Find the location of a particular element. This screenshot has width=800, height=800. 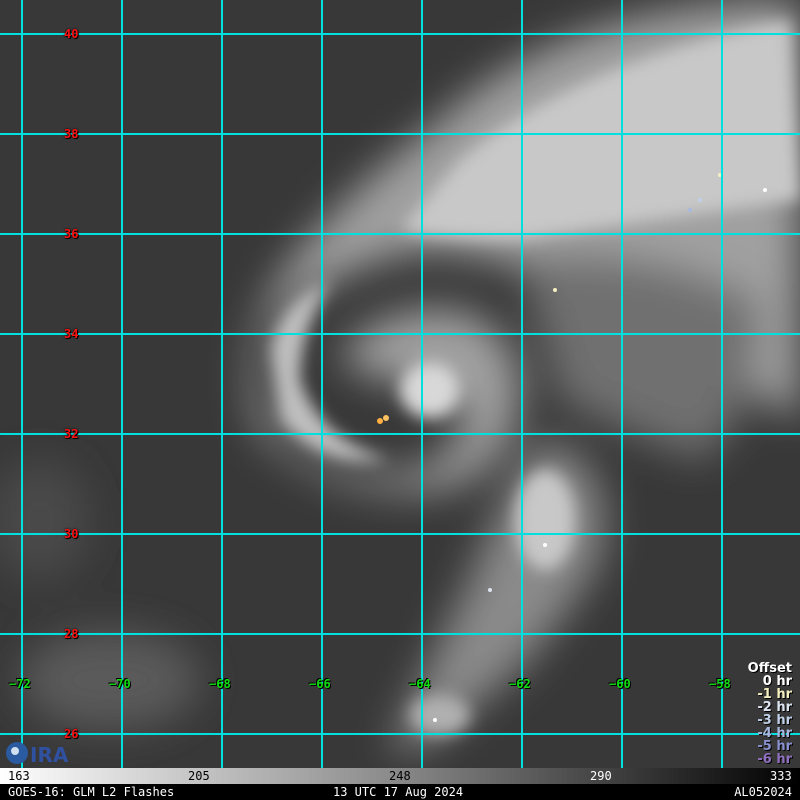

storm-id: AL052024 is located at coordinates (763, 792).